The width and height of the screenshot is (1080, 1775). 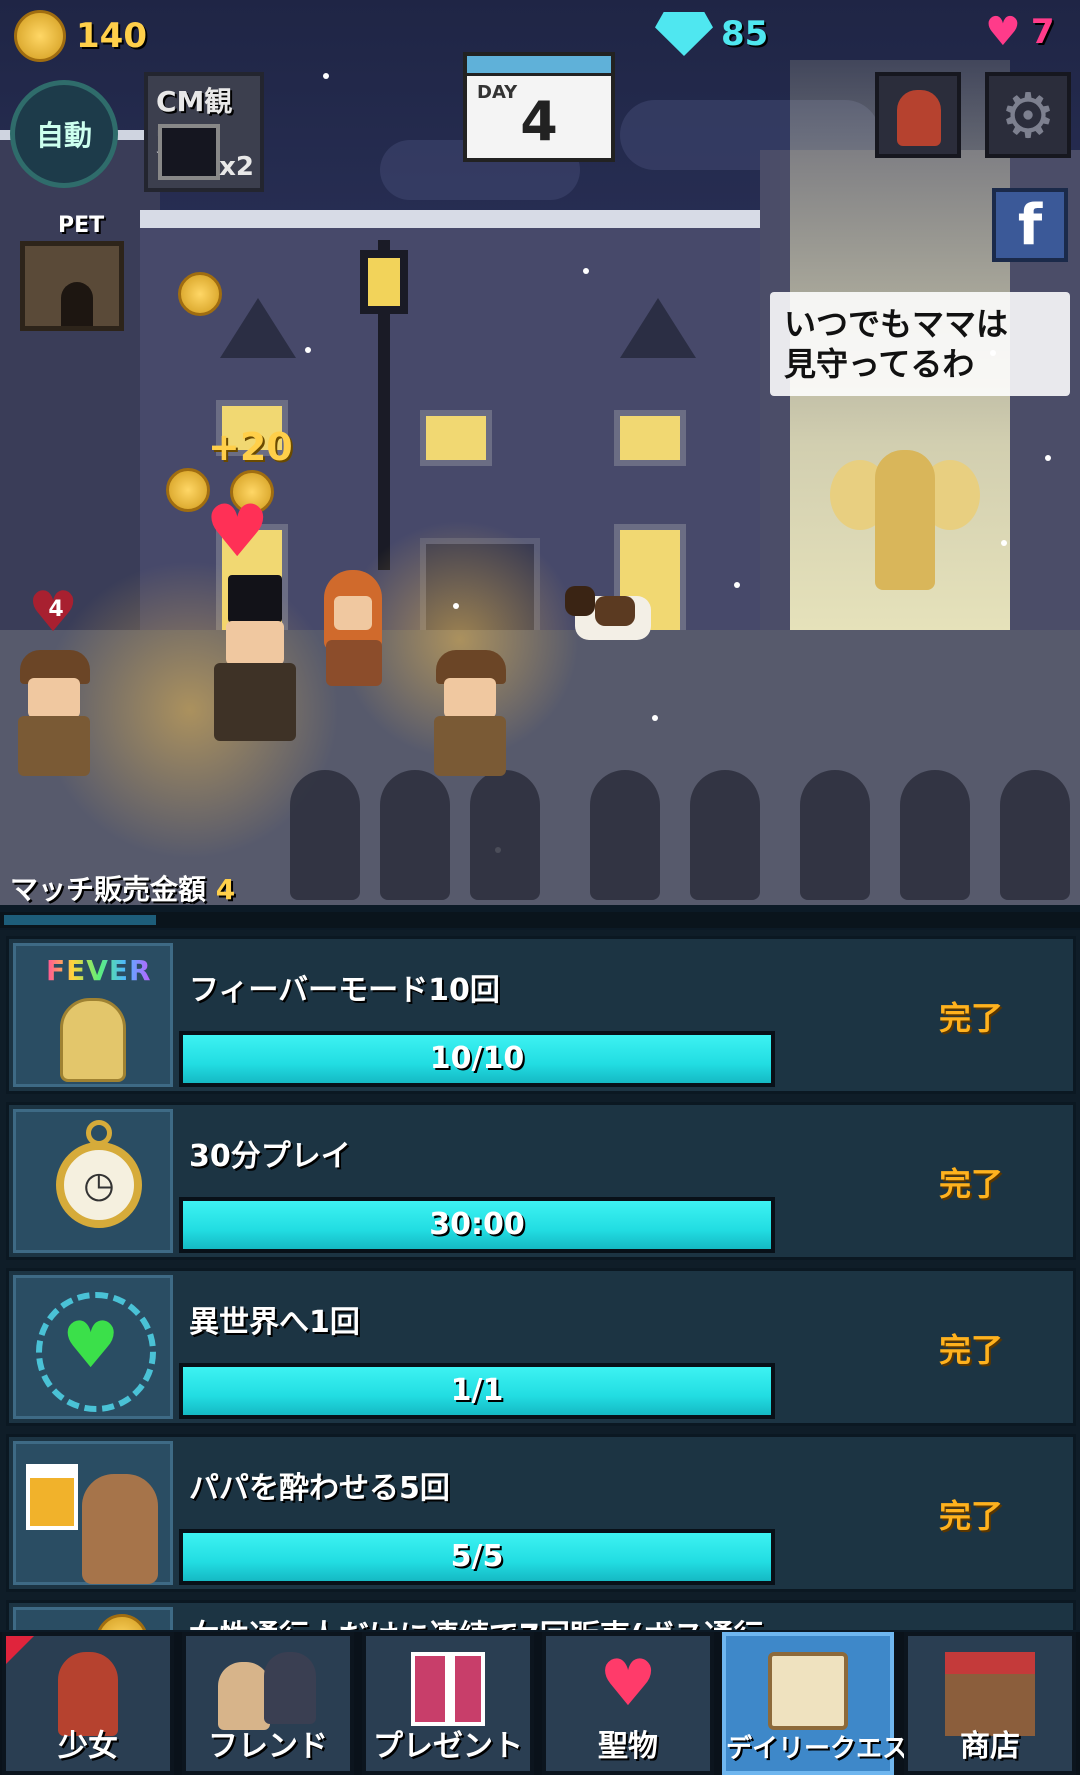 I want to click on nav-label: デイリークエスト, so click(x=830, y=1749).